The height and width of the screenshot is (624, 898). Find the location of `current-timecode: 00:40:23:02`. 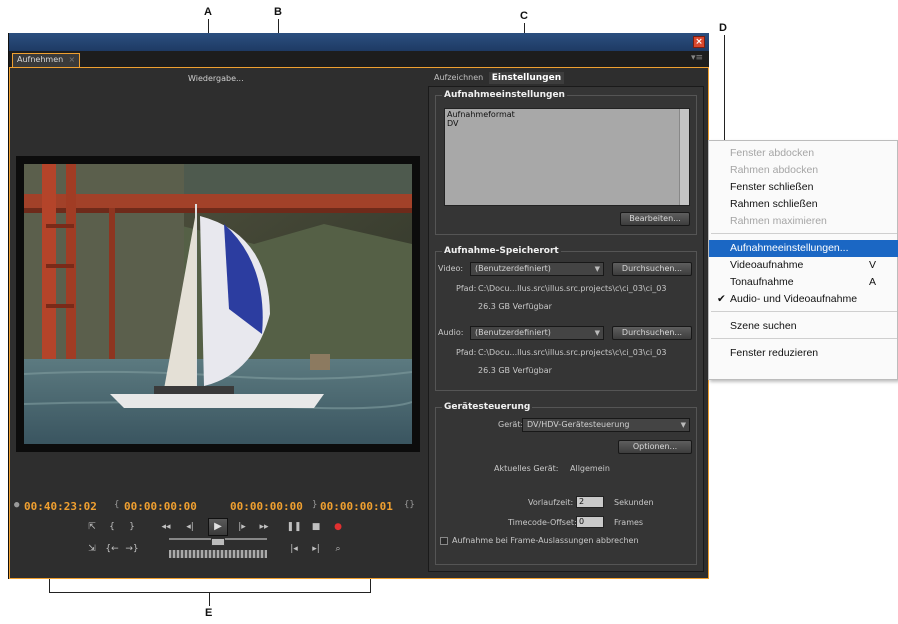

current-timecode: 00:40:23:02 is located at coordinates (60, 506).